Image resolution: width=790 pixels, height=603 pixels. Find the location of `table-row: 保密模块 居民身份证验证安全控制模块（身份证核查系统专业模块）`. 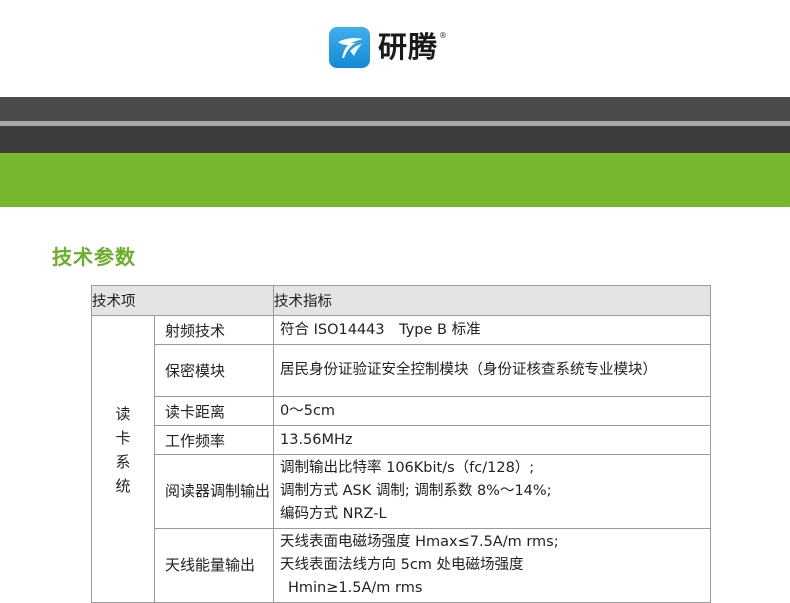

table-row: 保密模块 居民身份证验证安全控制模块（身份证核查系统专业模块） is located at coordinates (401, 370).